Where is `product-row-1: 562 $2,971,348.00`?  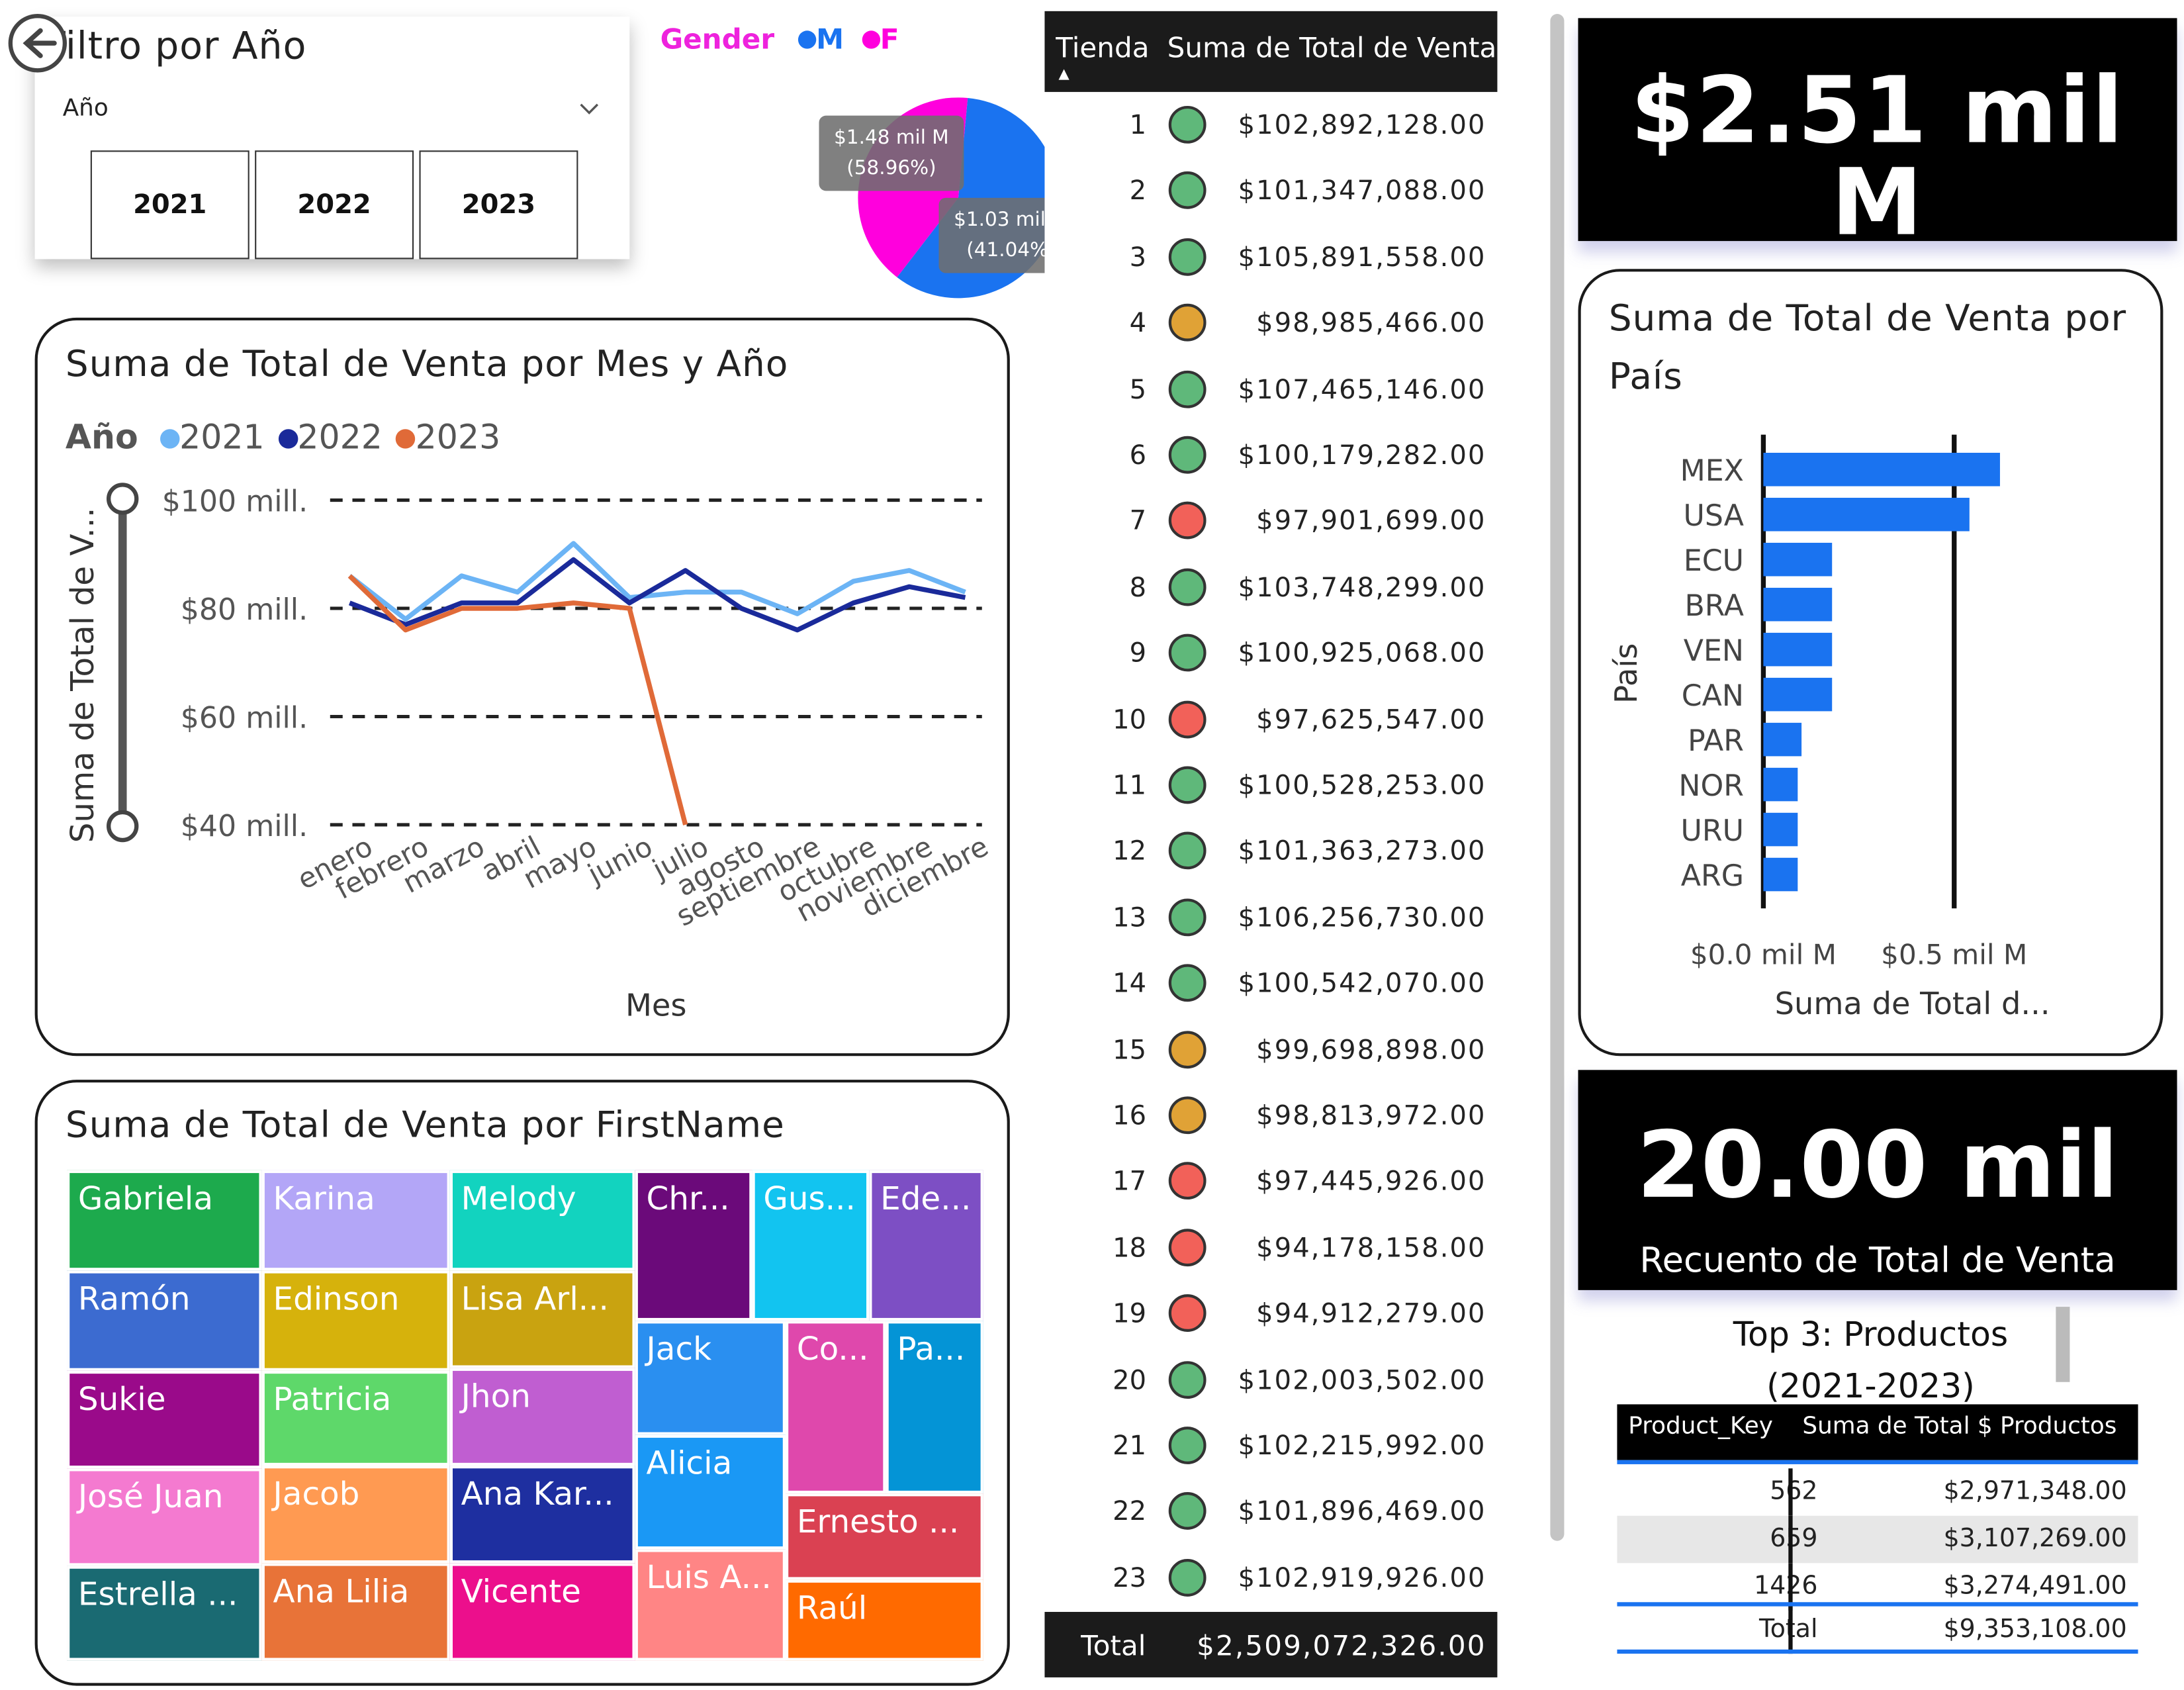
product-row-1: 562 $2,971,348.00 is located at coordinates (1877, 1492).